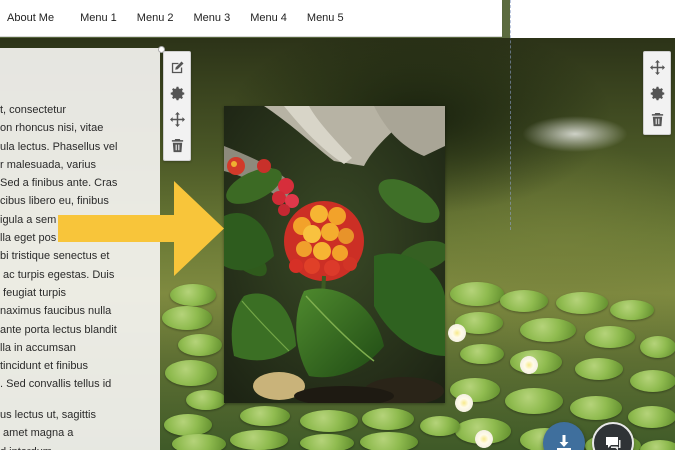 Image resolution: width=675 pixels, height=450 pixels. What do you see at coordinates (212, 18) in the screenshot?
I see `nav-item-menu-3: Menu 3` at bounding box center [212, 18].